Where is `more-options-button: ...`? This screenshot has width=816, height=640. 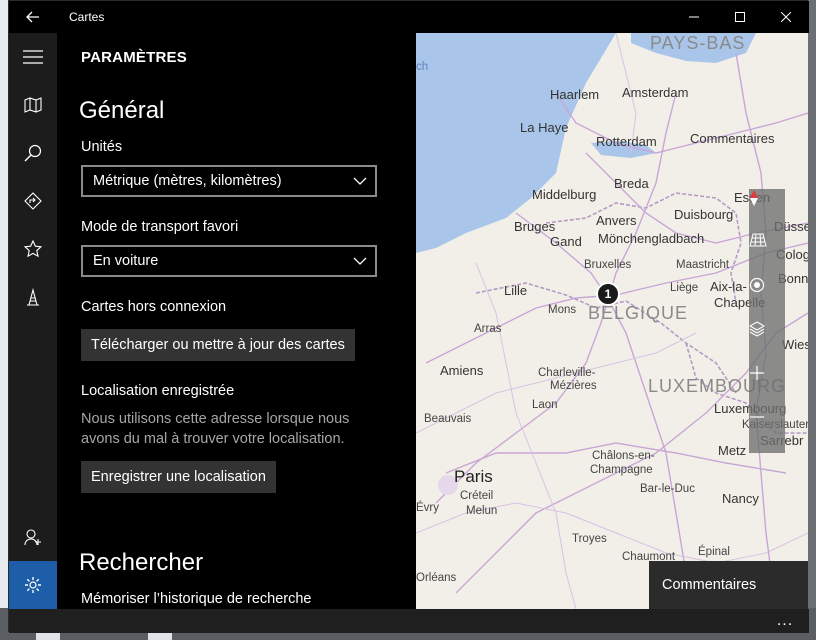 more-options-button: ... is located at coordinates (785, 621).